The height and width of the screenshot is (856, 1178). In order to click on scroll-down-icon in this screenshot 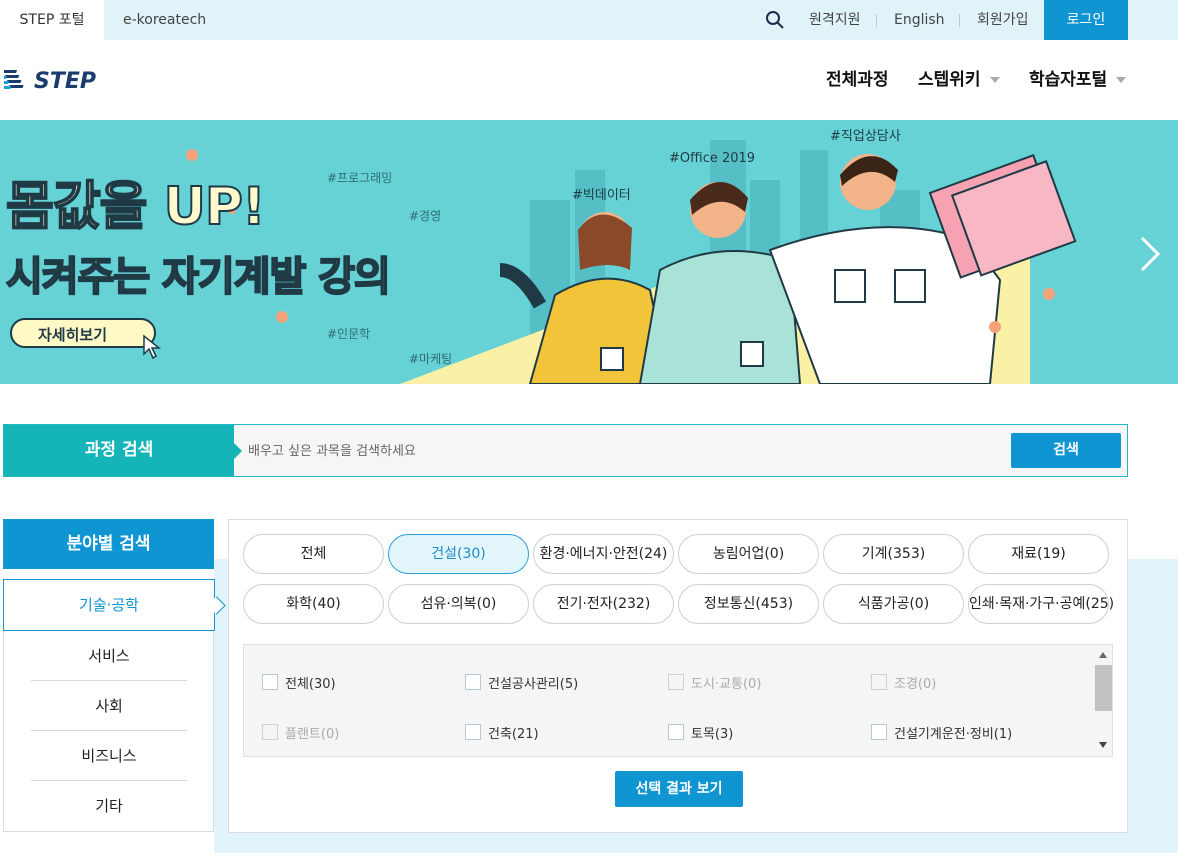, I will do `click(1103, 745)`.